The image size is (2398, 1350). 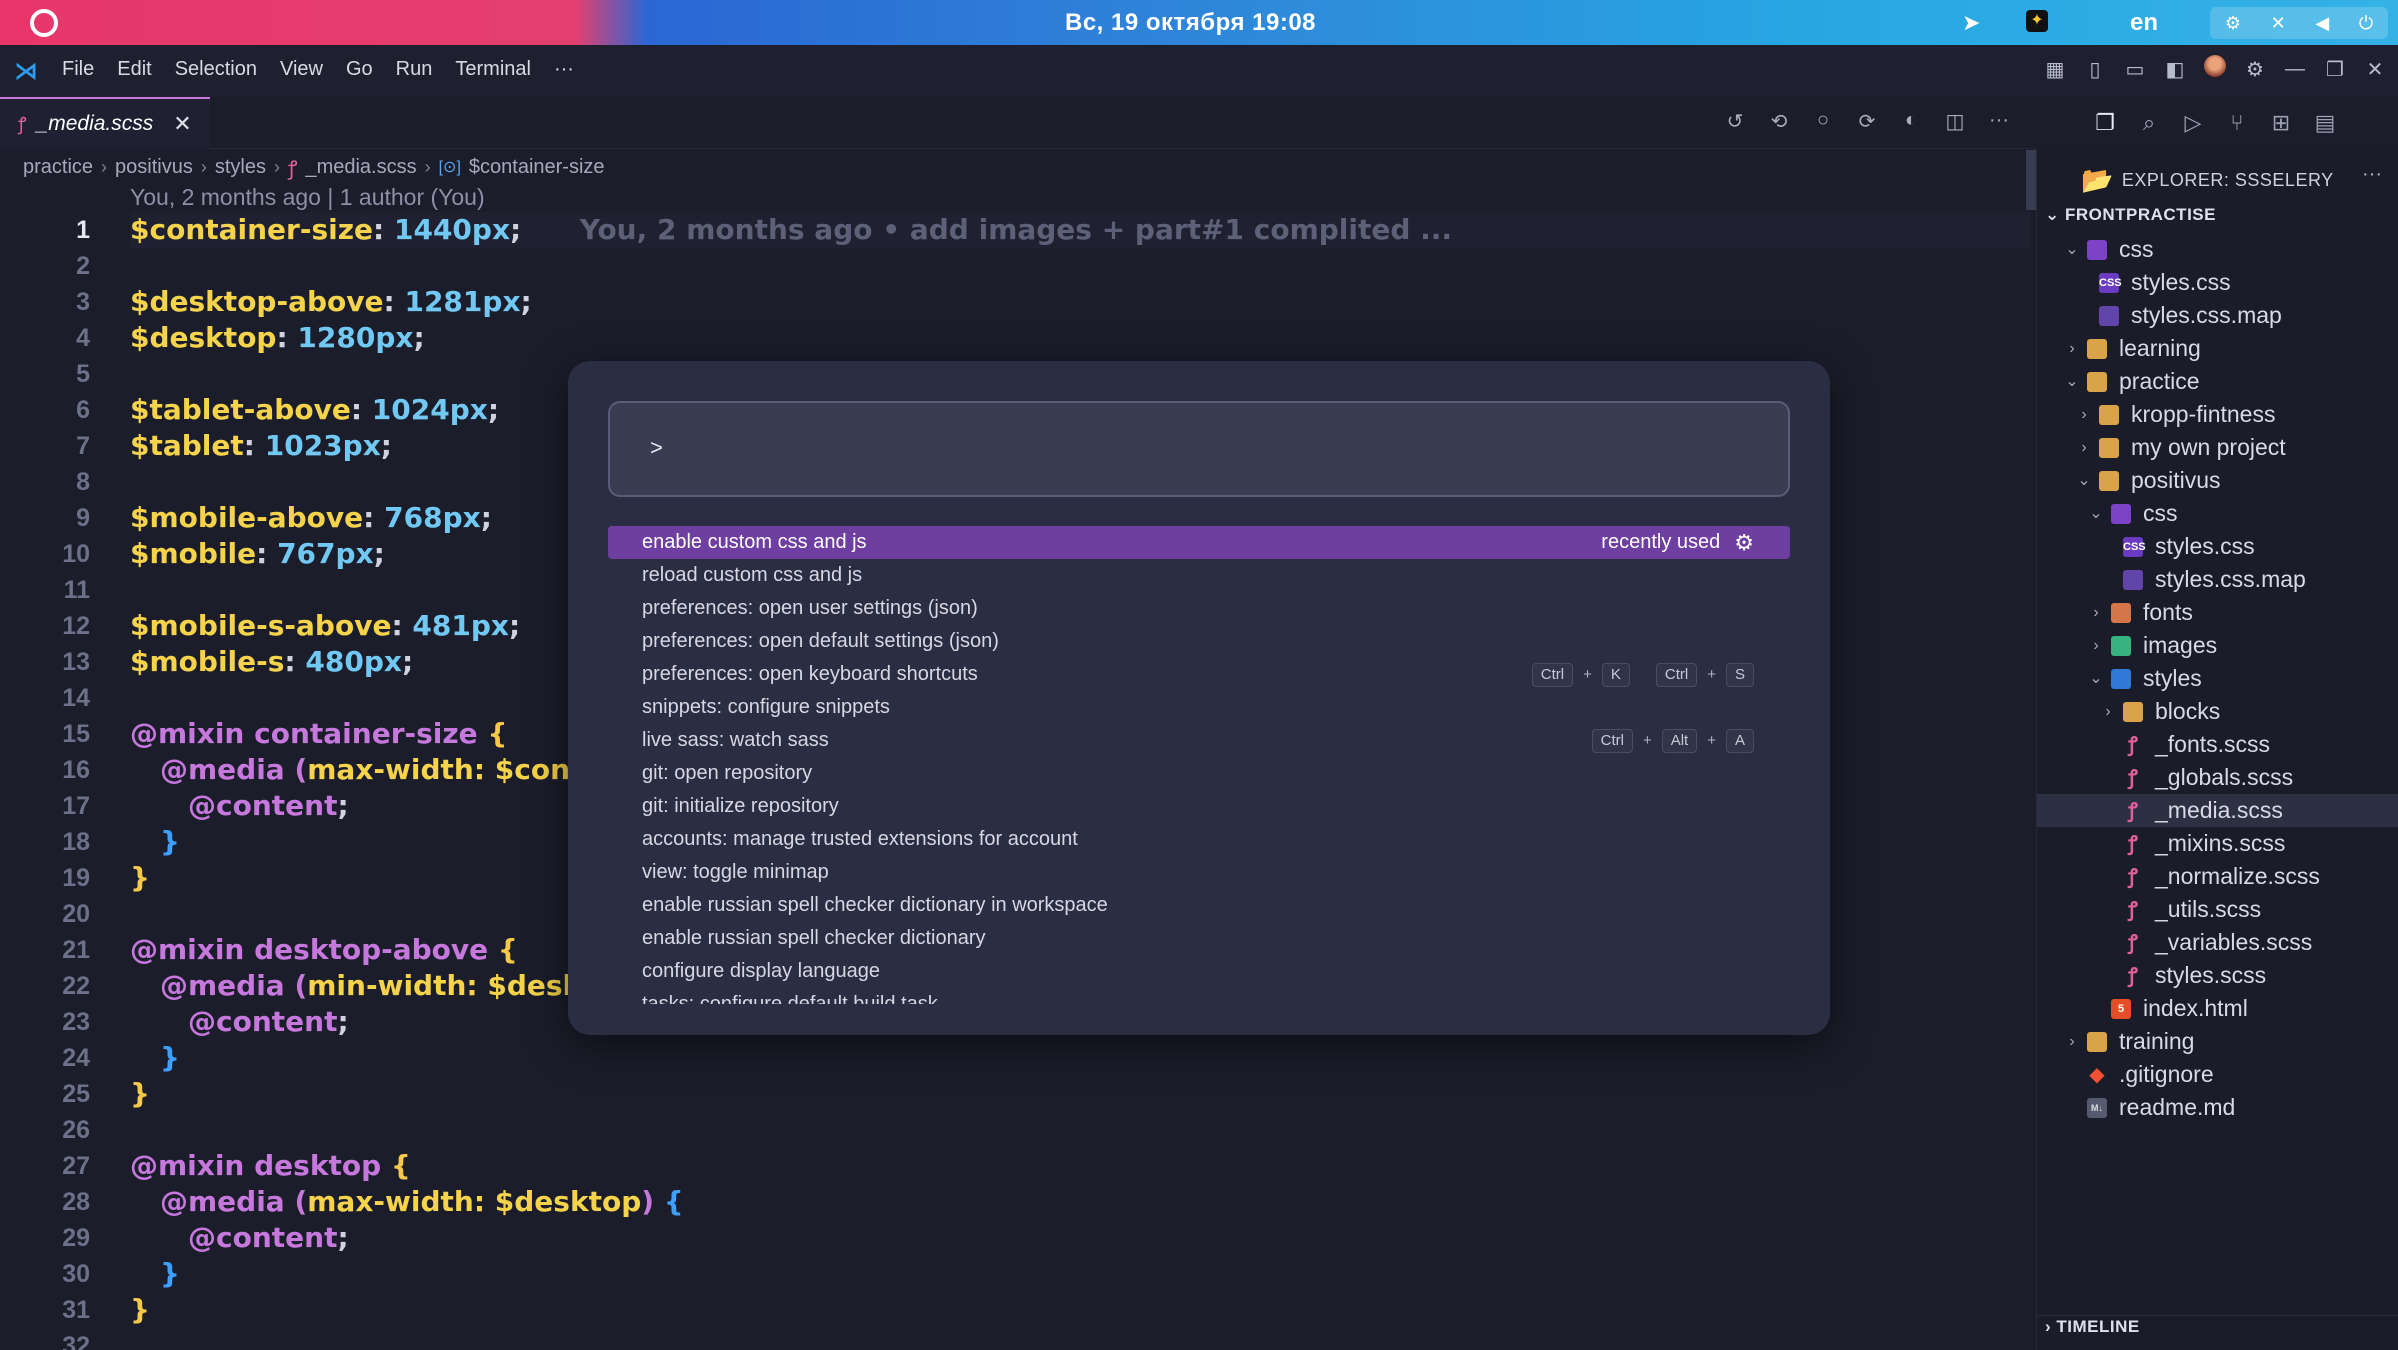 I want to click on toggle-primary-sidebar-icon: ▯, so click(x=2095, y=69).